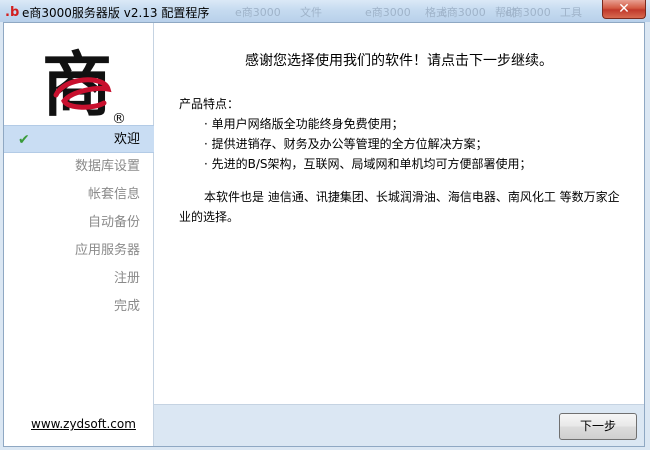  Describe the element at coordinates (399, 61) in the screenshot. I see `welcome-headline: 感谢您选择使用我们的软件！请点击下一步继续。` at that location.